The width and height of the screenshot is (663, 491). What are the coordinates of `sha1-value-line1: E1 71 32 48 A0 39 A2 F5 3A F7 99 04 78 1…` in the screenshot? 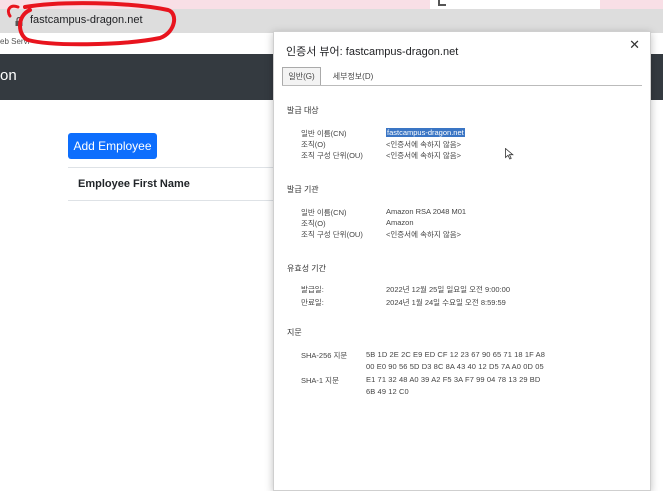 It's located at (453, 379).